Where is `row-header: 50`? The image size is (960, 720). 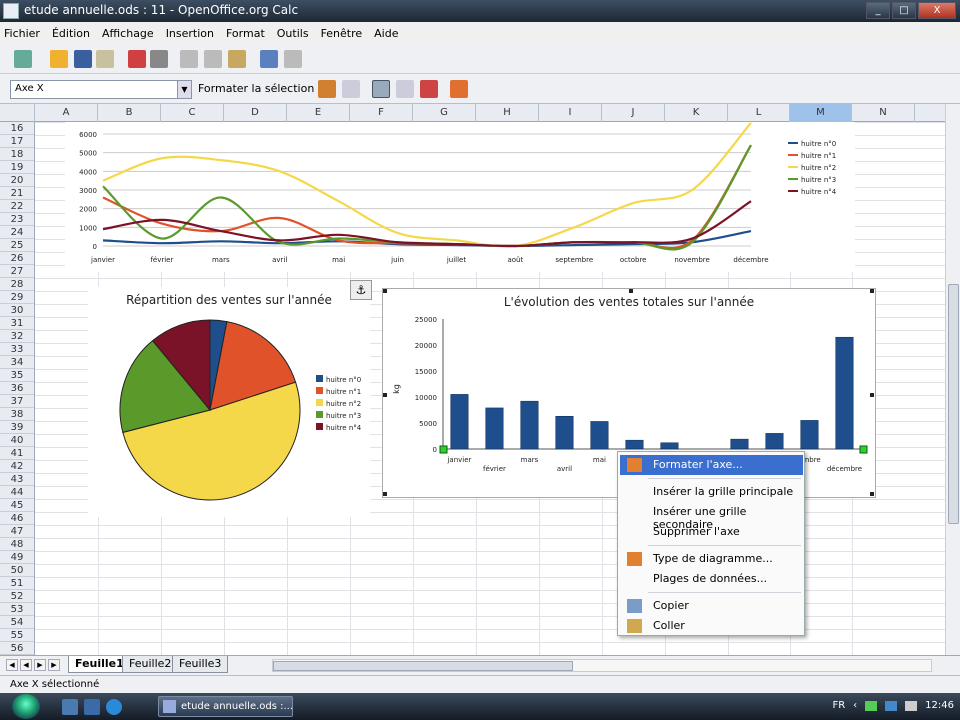 row-header: 50 is located at coordinates (17, 570).